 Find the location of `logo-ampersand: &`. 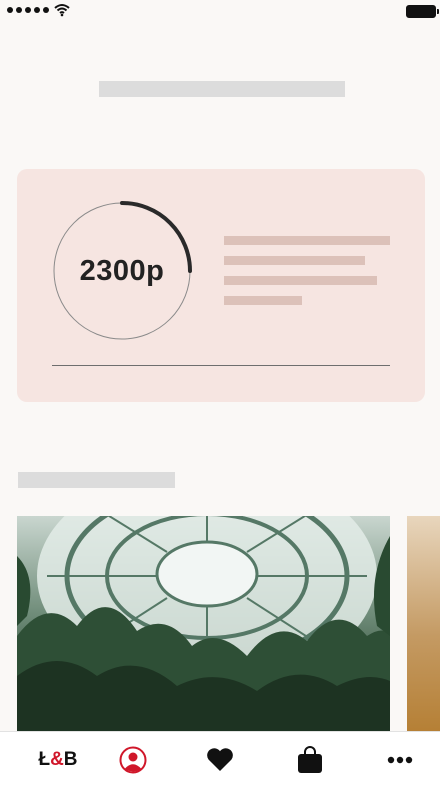

logo-ampersand: & is located at coordinates (57, 759).